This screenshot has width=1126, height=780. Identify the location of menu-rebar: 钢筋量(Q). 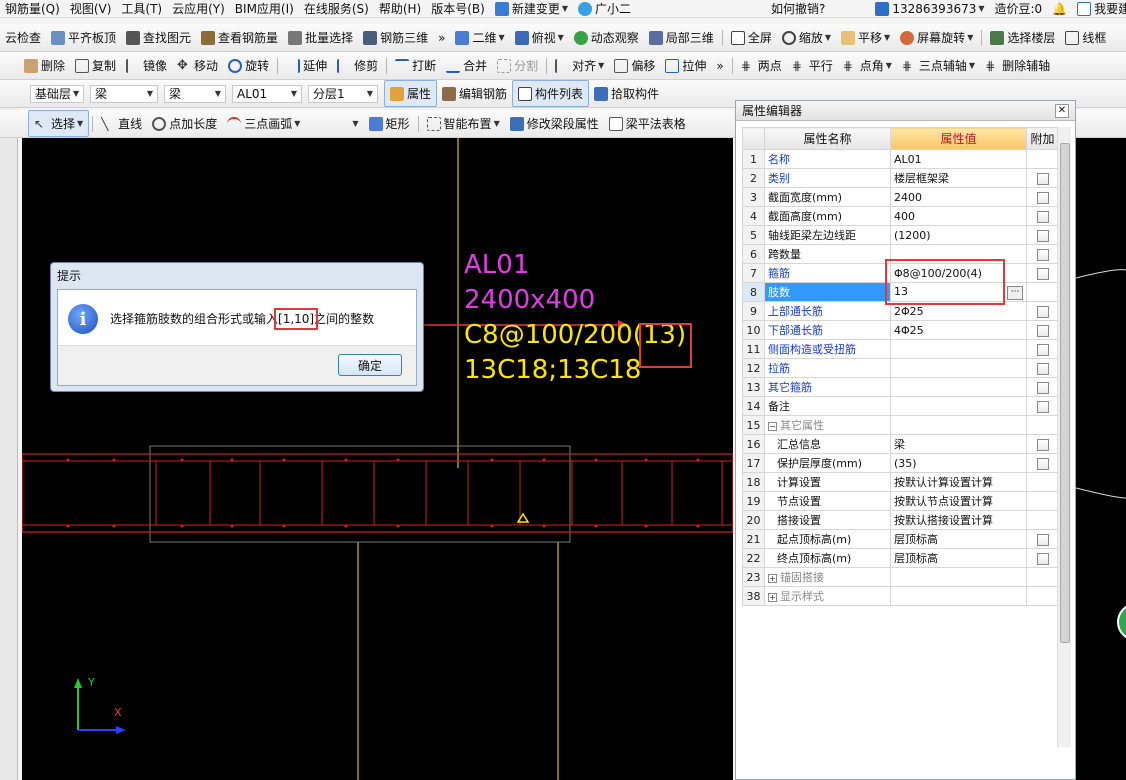
(32, 8).